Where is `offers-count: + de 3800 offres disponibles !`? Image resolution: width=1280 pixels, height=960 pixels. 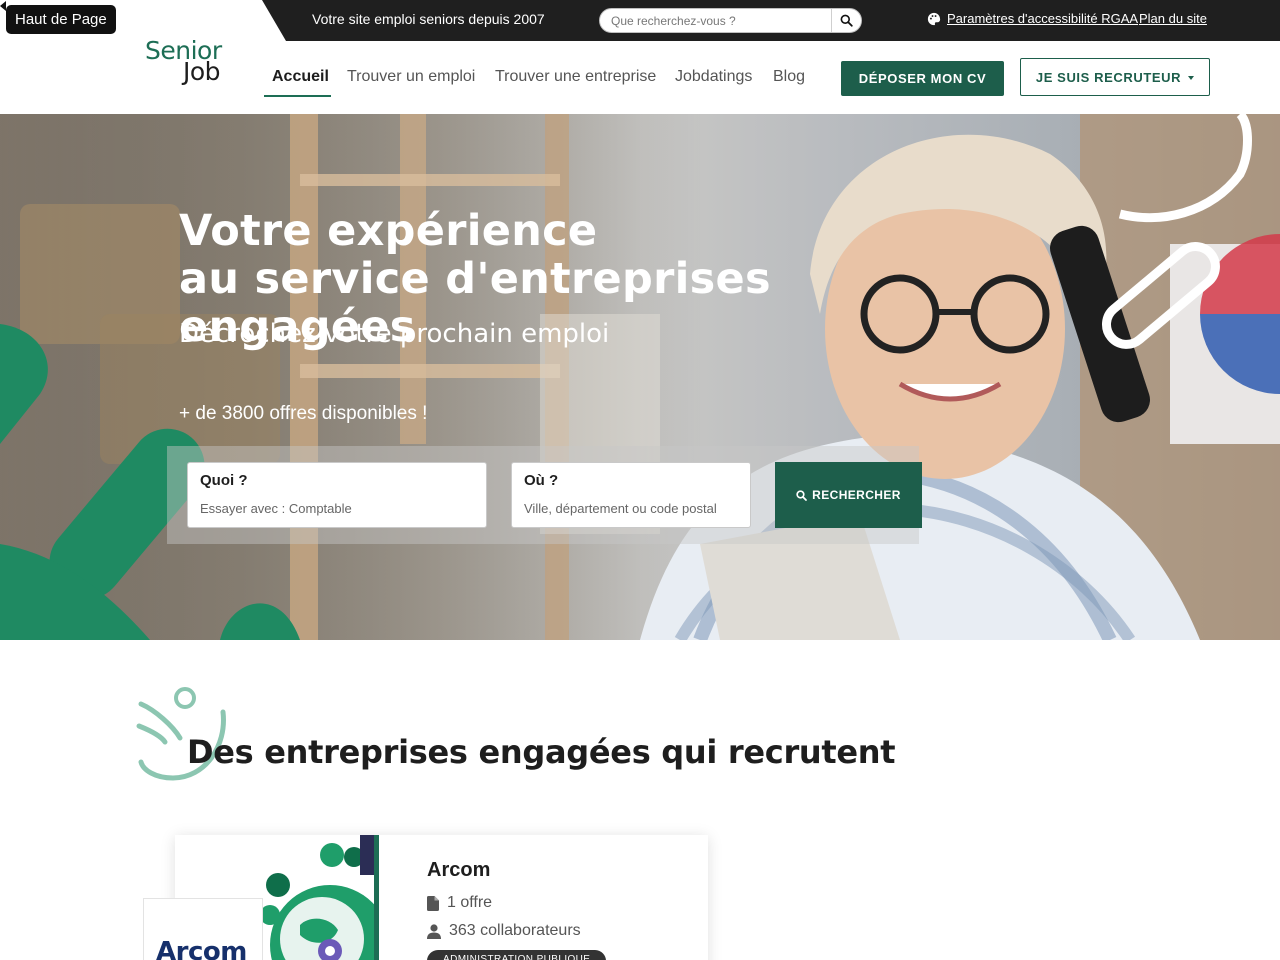
offers-count: + de 3800 offres disponibles ! is located at coordinates (303, 413).